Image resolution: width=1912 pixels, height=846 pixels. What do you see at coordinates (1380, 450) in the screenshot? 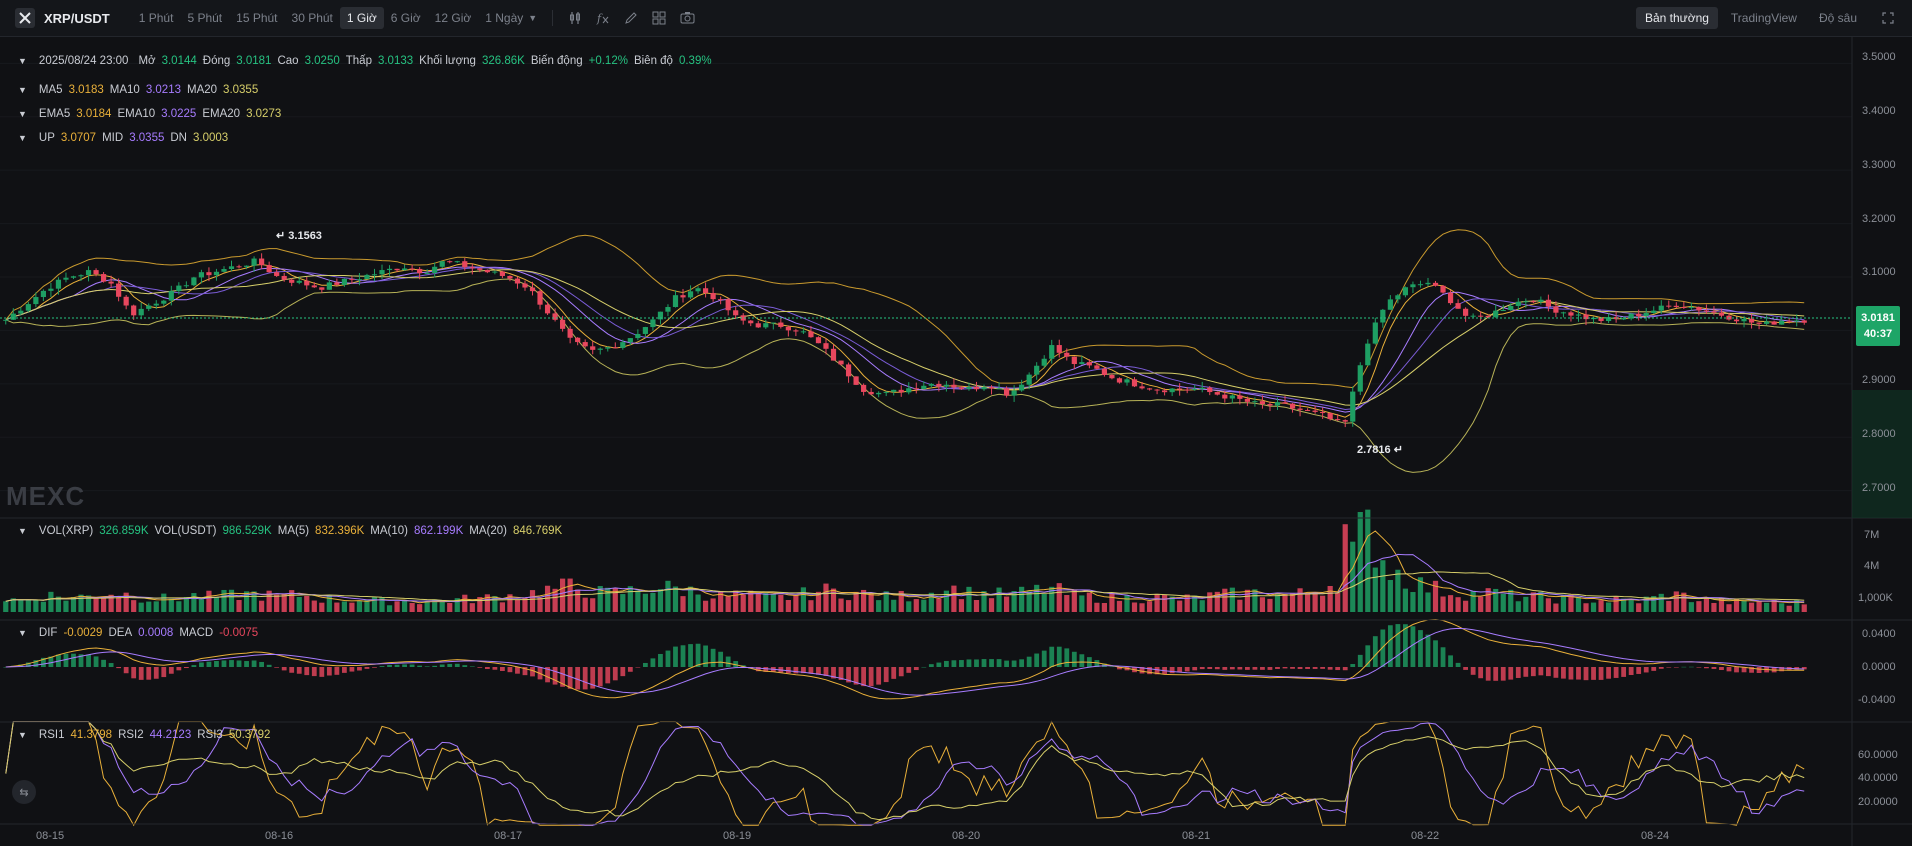
I see `low-marker: 2.7816 ↵` at bounding box center [1380, 450].